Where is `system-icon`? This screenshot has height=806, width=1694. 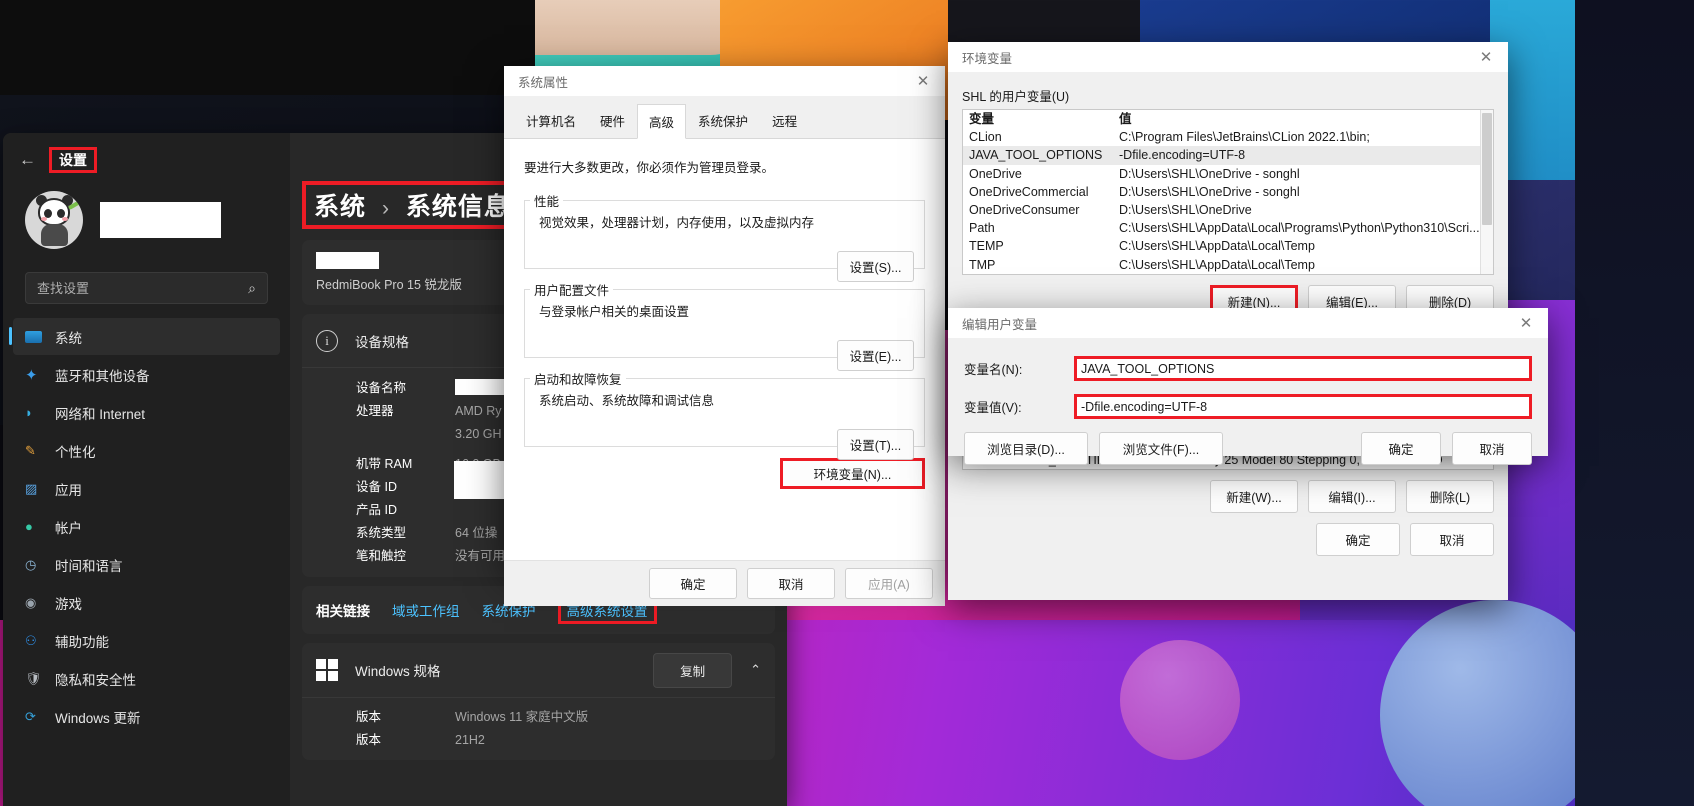
system-icon is located at coordinates (40, 336).